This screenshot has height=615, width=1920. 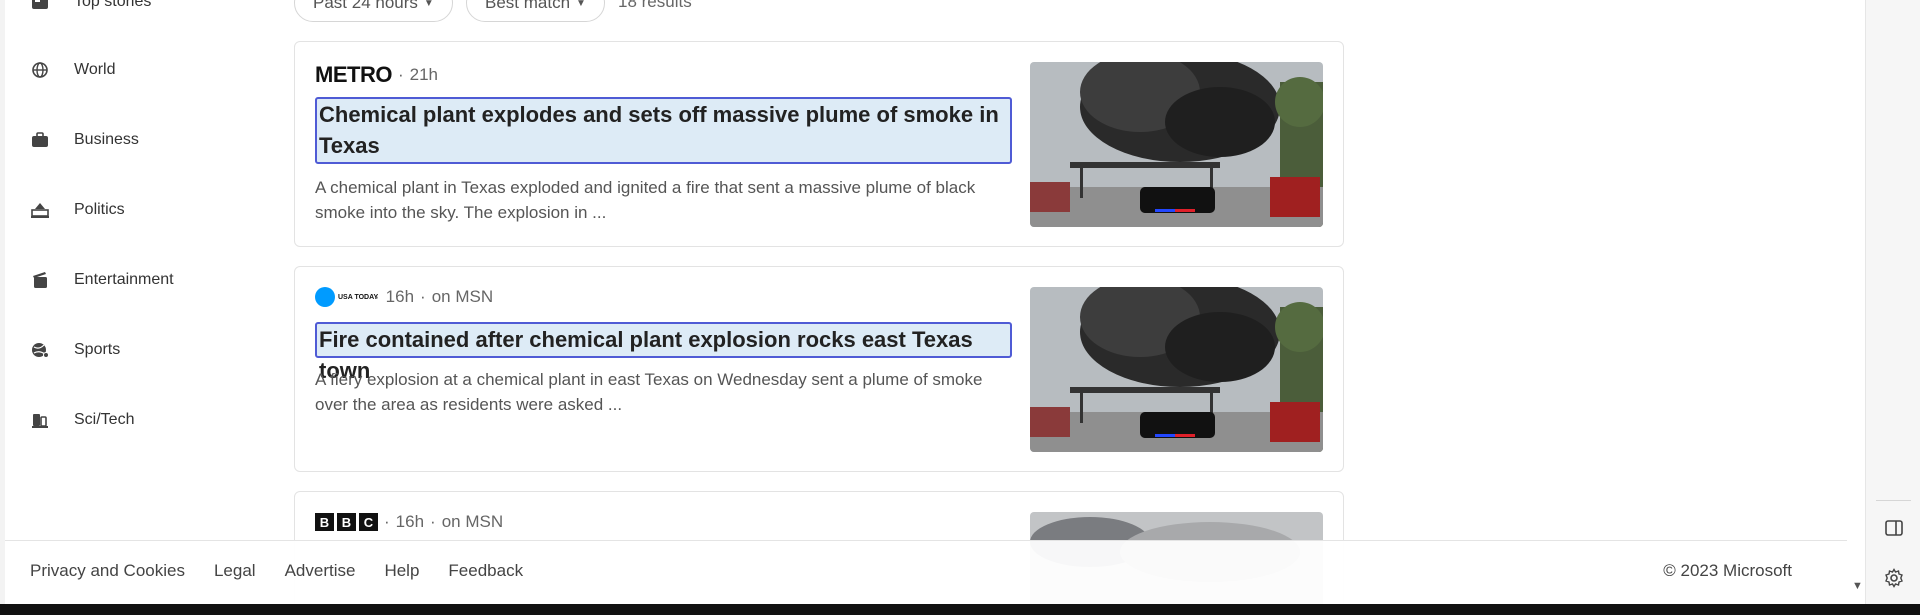 I want to click on time-filter-label: Past 24 hours, so click(x=365, y=6).